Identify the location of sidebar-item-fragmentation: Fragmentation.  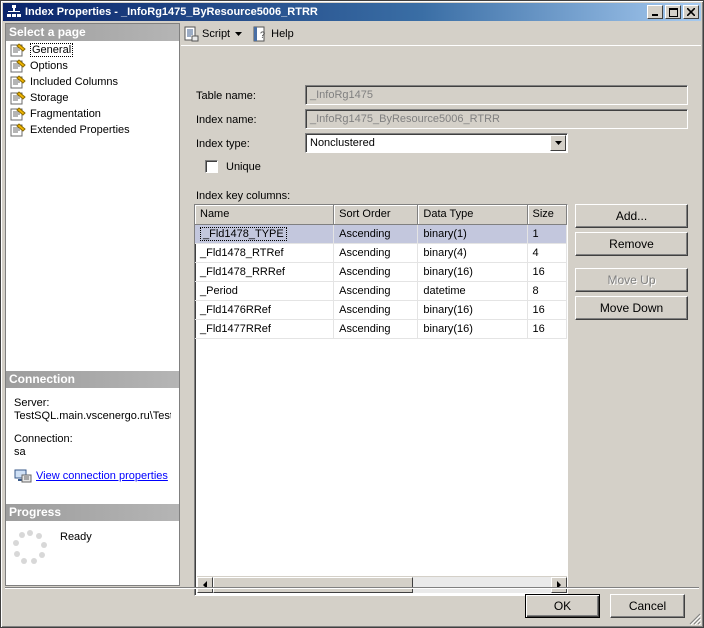
(92, 114).